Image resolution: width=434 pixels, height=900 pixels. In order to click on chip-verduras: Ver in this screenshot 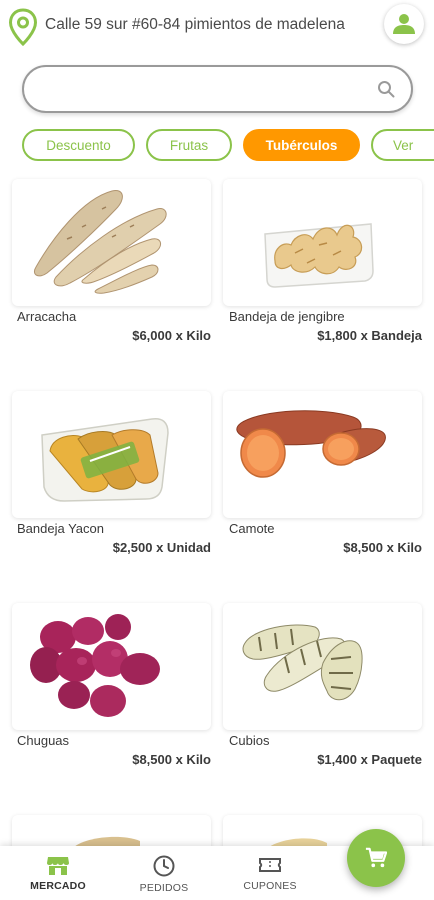, I will do `click(402, 145)`.